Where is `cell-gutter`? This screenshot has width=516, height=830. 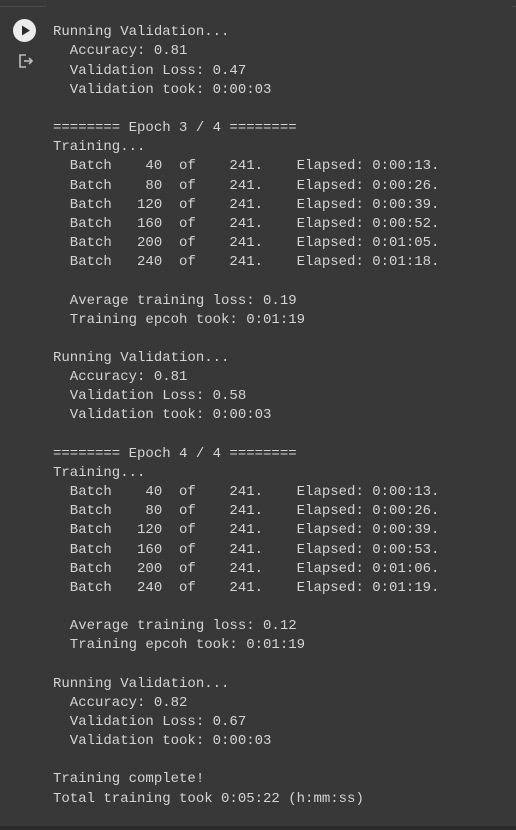
cell-gutter is located at coordinates (23, 415).